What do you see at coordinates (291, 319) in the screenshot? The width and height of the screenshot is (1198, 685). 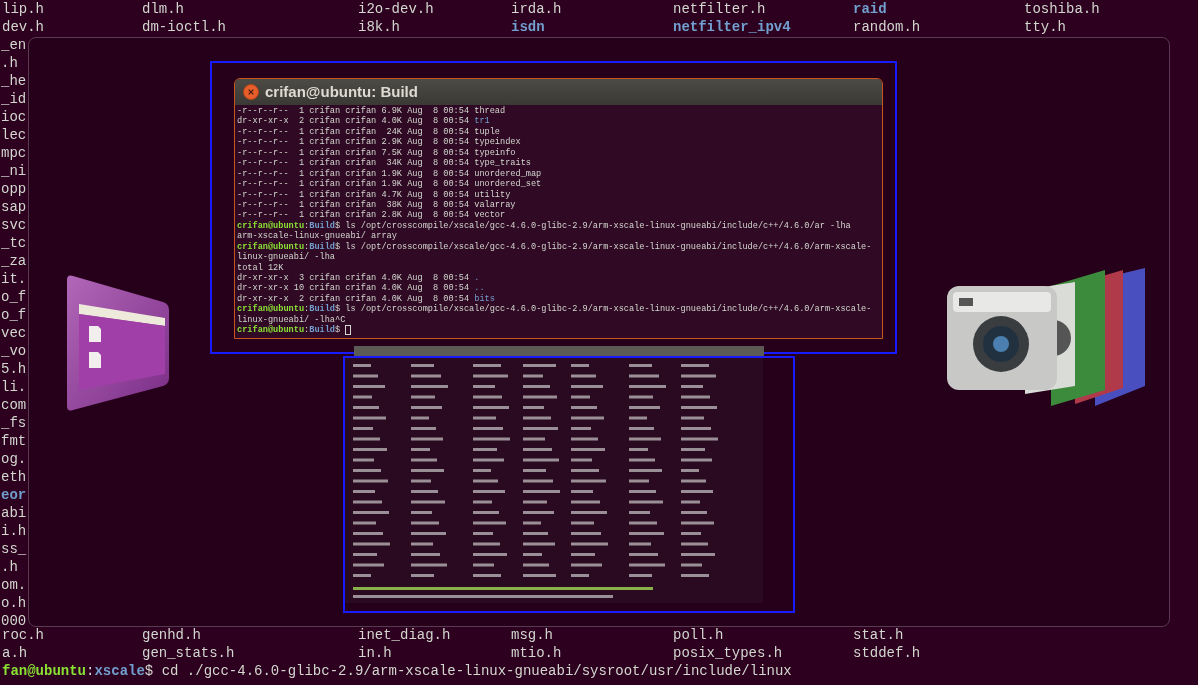 I see `terminal-line: linux-gnueabi/ -lha^C` at bounding box center [291, 319].